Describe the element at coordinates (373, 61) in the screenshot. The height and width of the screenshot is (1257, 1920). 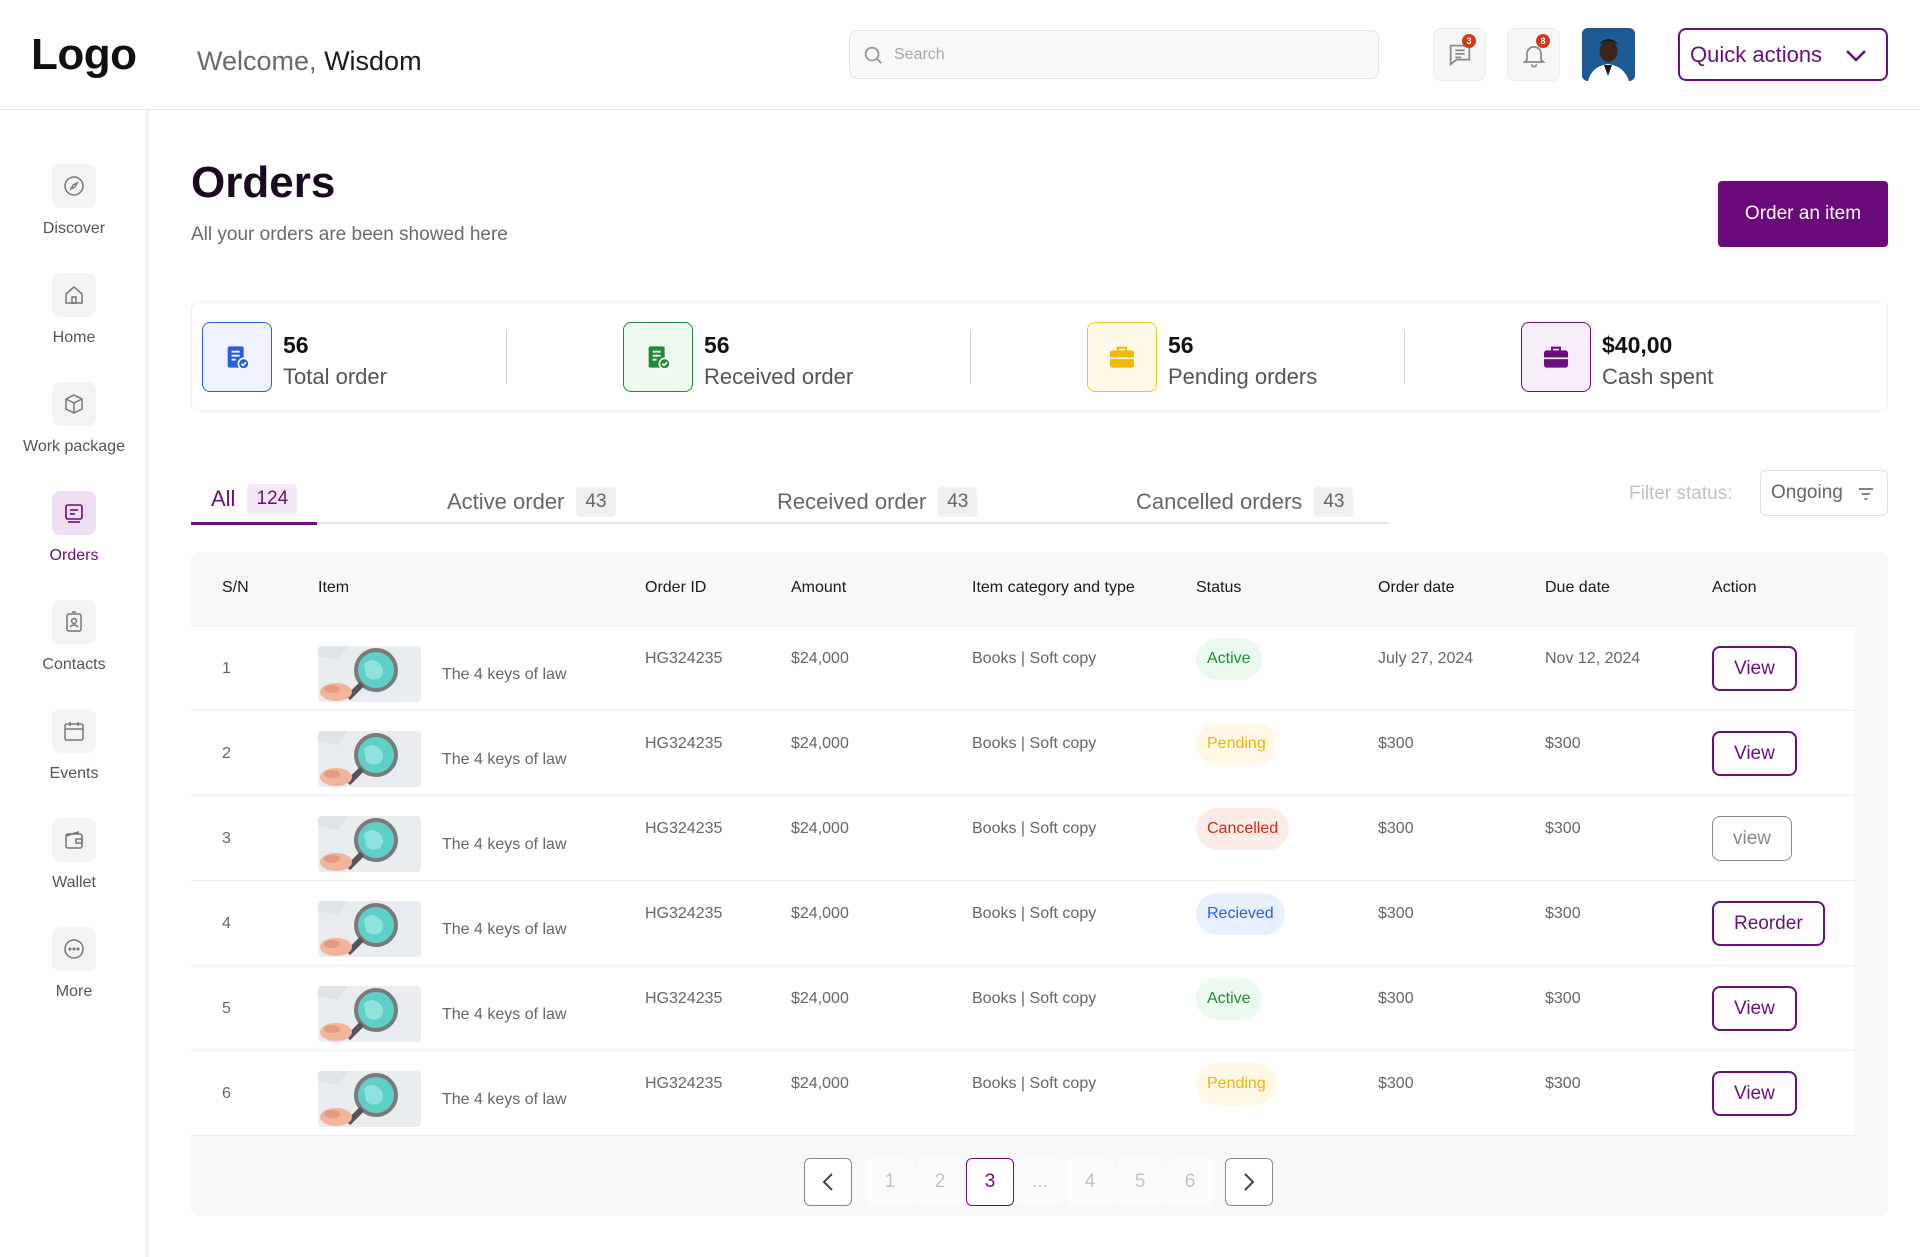
I see `user-name: Wisdom` at that location.